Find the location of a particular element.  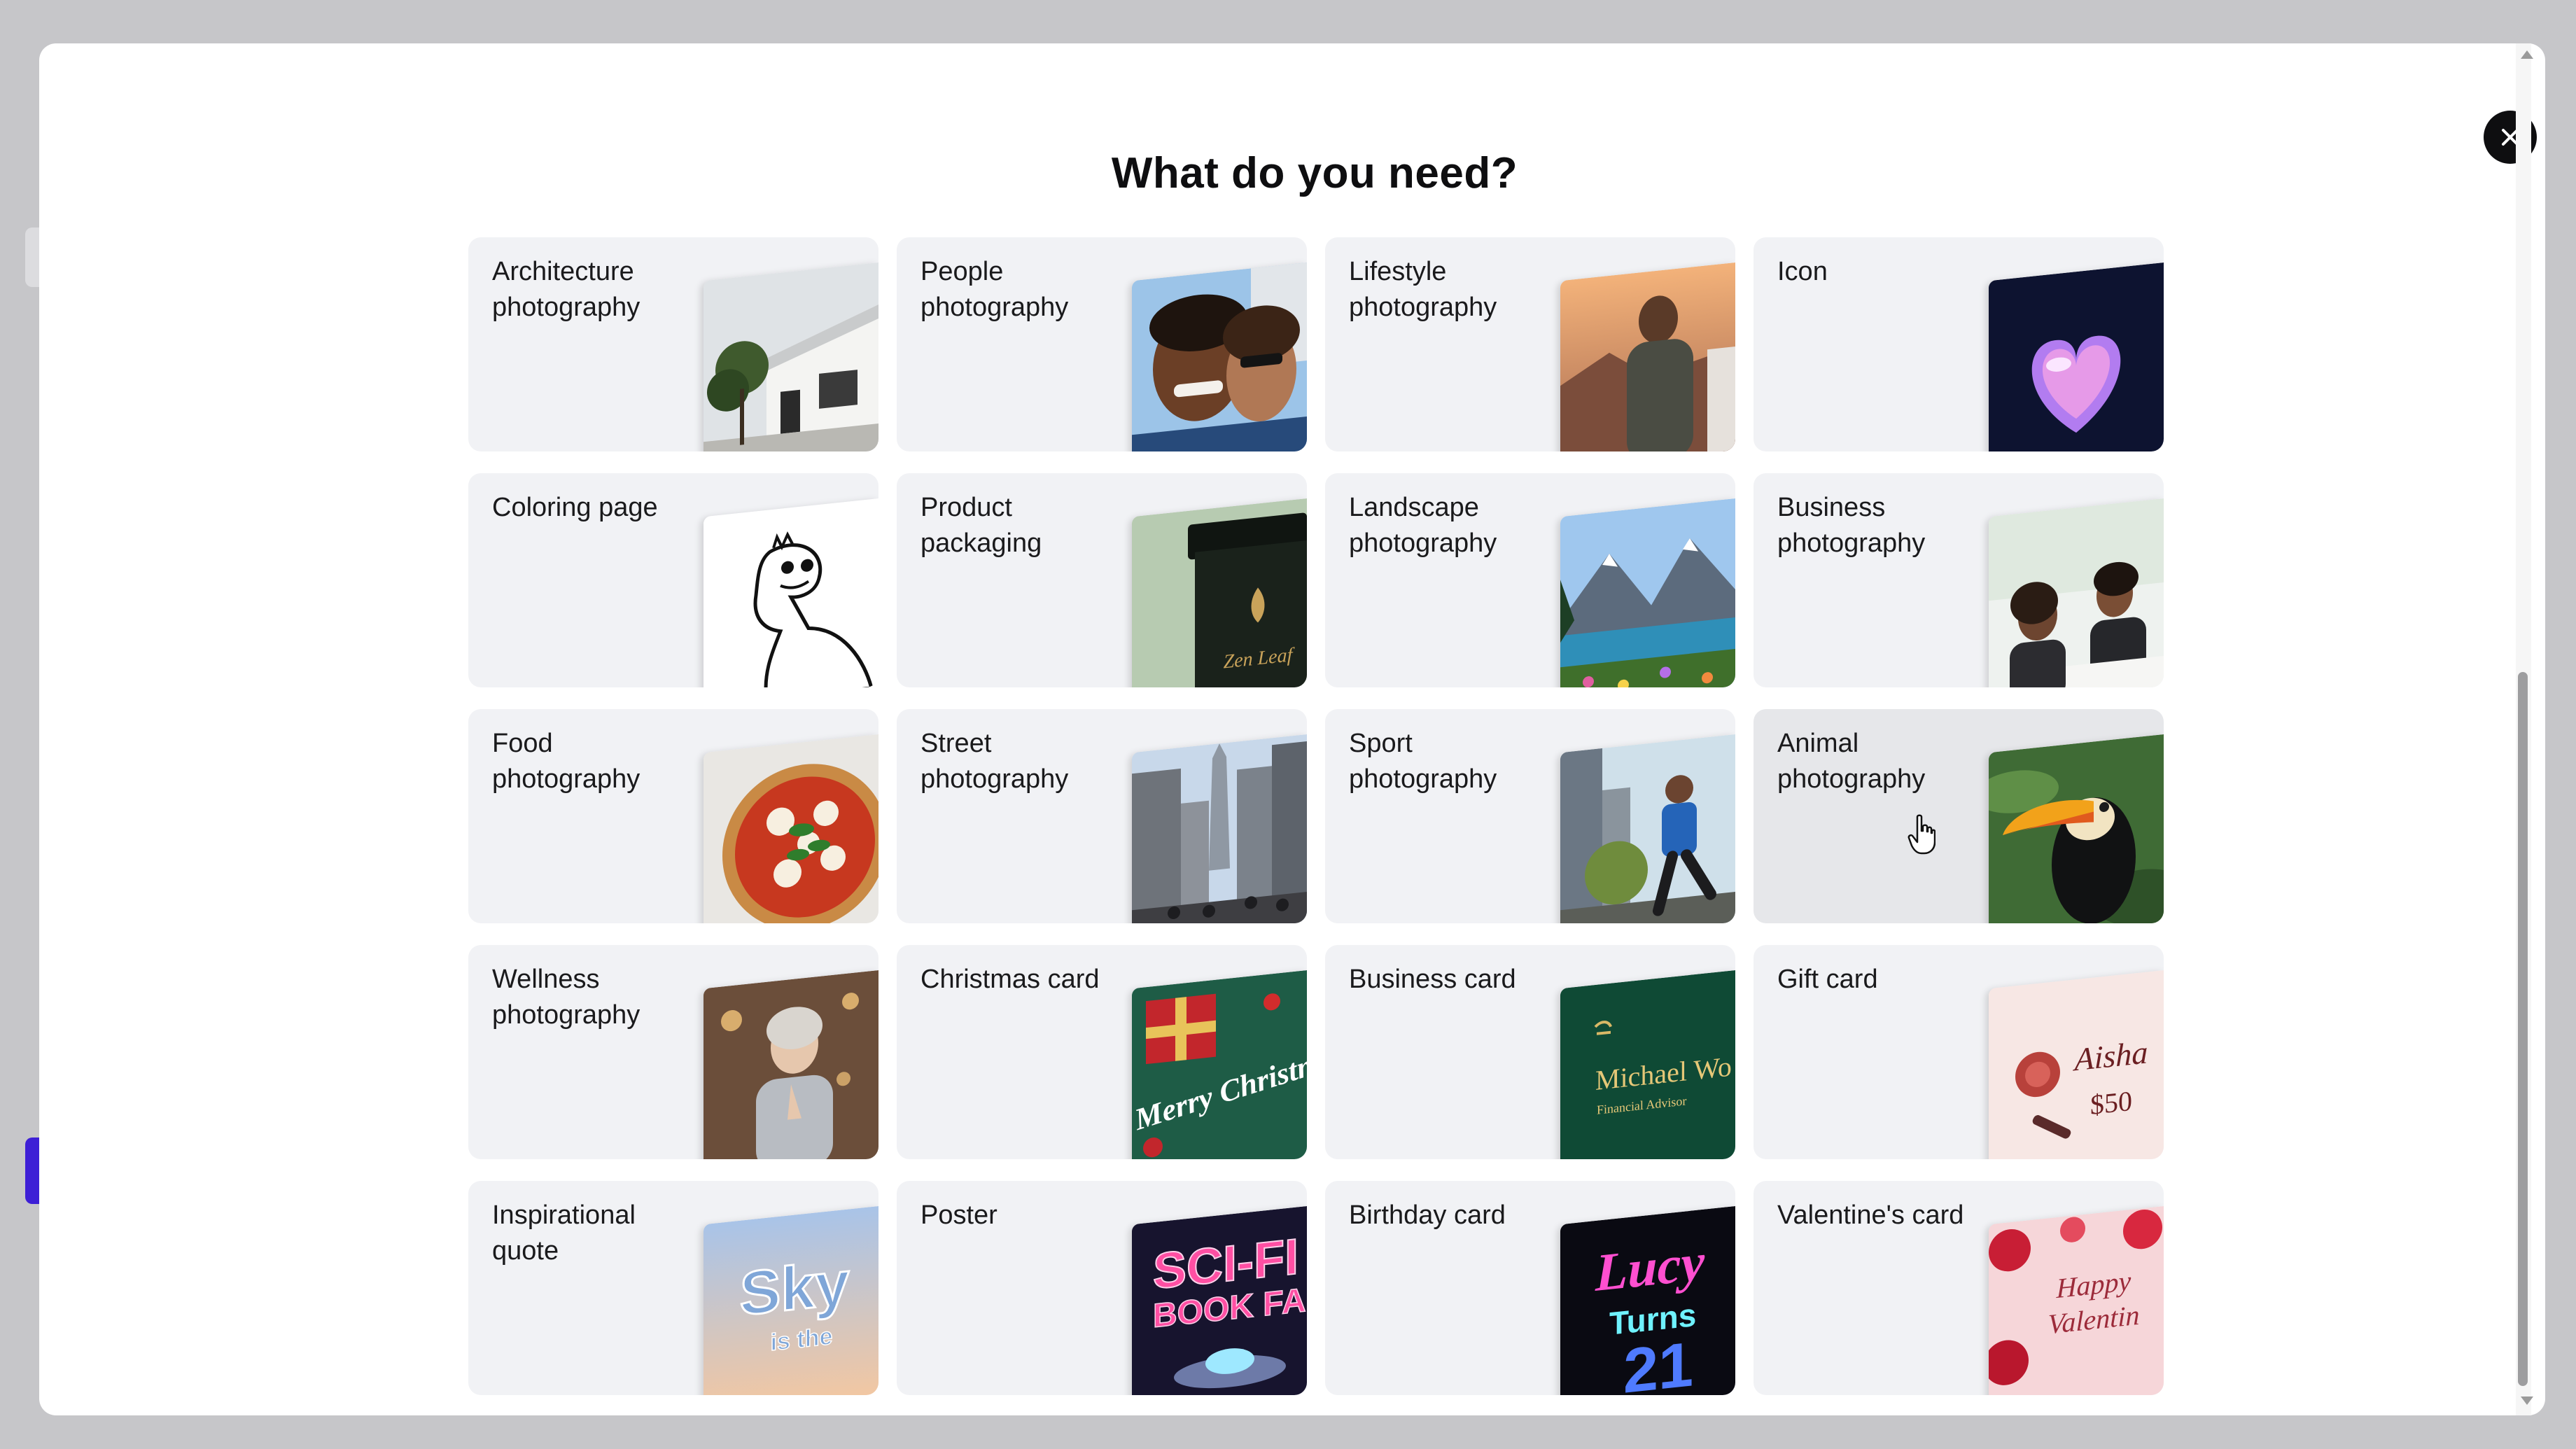

card-birthday-card: Birthday card Lucy Turns 21 is located at coordinates (1530, 1288).